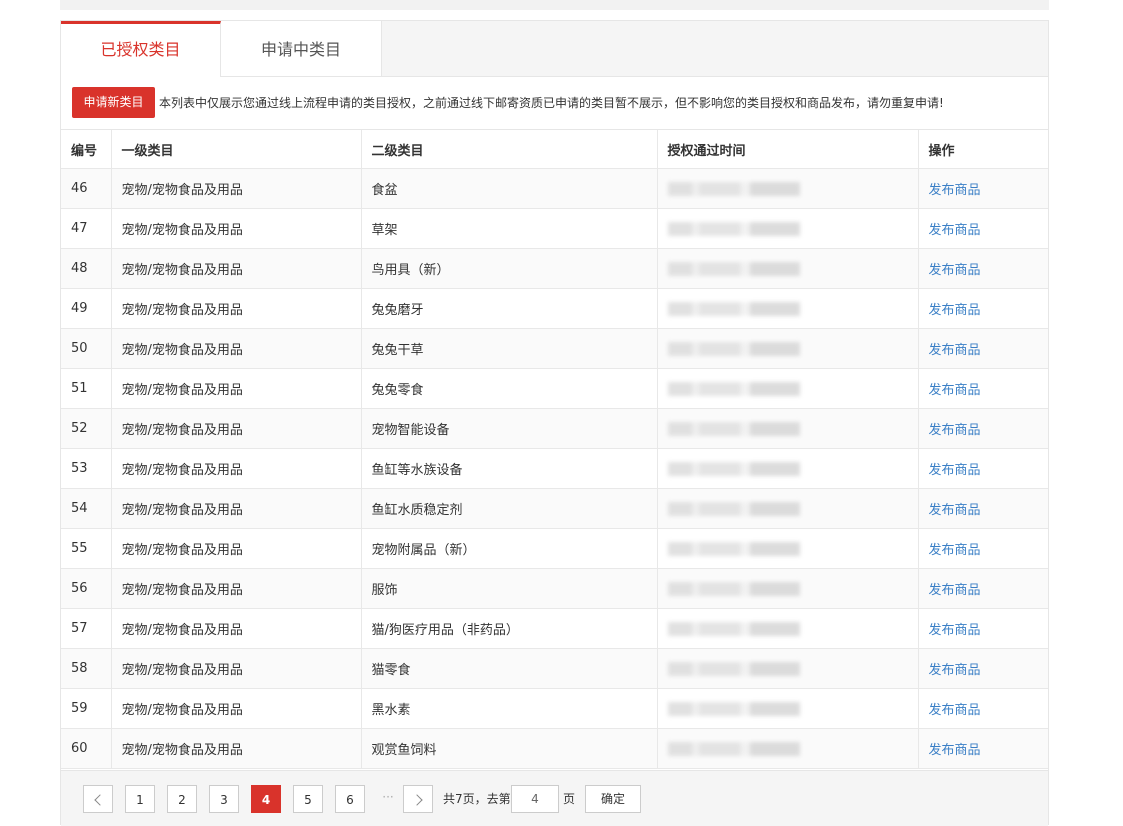  I want to click on page-suffix-text: 页, so click(569, 799).